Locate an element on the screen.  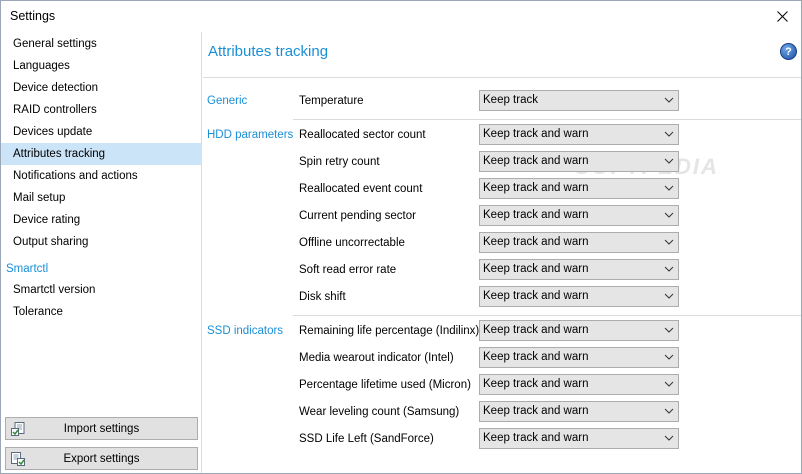
combo-offline-uncorrectable: Keep track and warn is located at coordinates (579, 242).